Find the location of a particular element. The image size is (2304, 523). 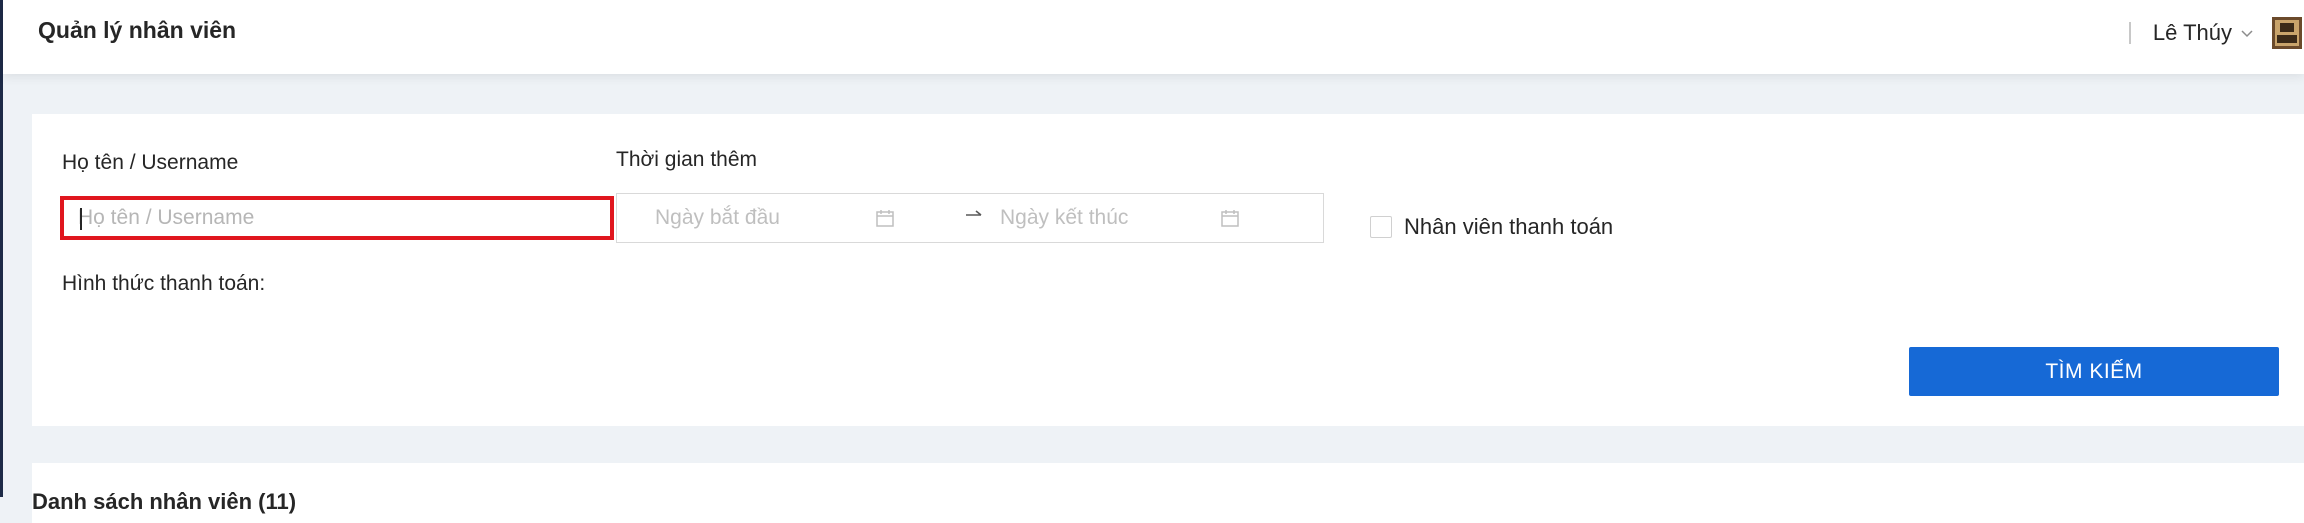

top-header: Quản lý nhân viên Lê Thúy is located at coordinates (1153, 37).